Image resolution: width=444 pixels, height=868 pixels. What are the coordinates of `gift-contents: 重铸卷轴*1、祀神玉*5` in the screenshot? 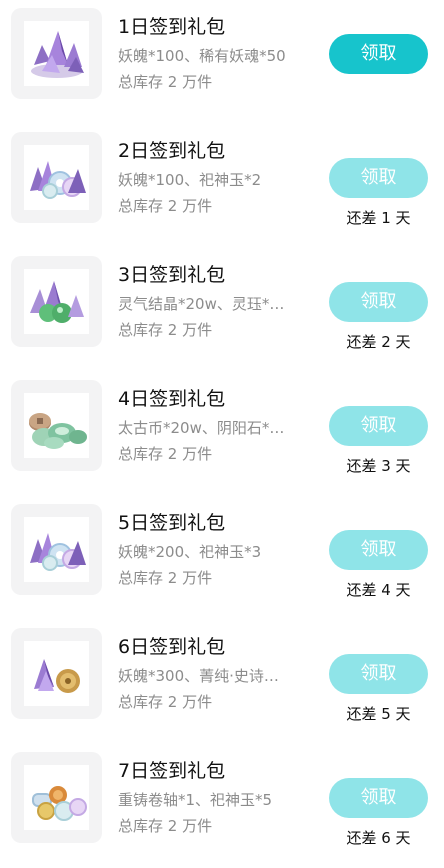 It's located at (195, 800).